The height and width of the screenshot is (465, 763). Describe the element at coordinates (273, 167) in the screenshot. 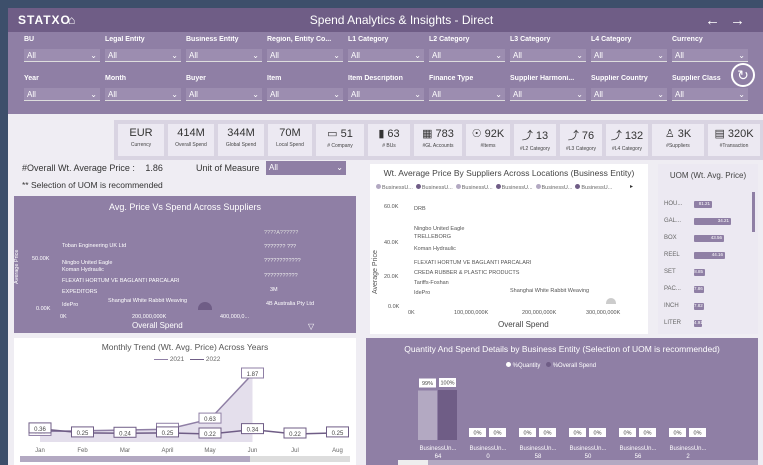

I see `uom-dropdown-value: All` at that location.